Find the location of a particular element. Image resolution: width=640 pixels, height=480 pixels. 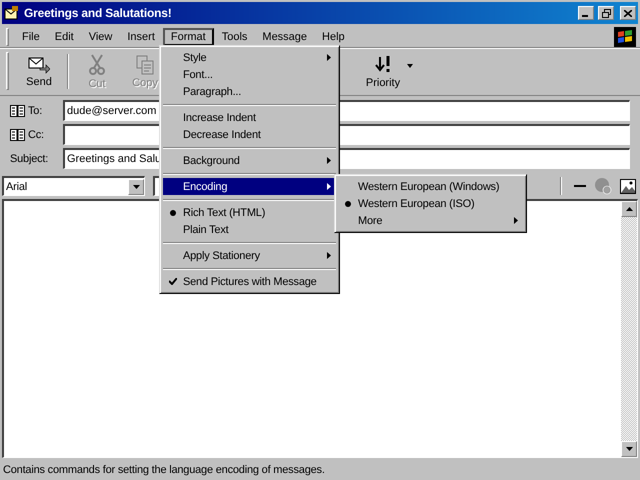

menu-item: Western European (Windows) is located at coordinates (430, 186).